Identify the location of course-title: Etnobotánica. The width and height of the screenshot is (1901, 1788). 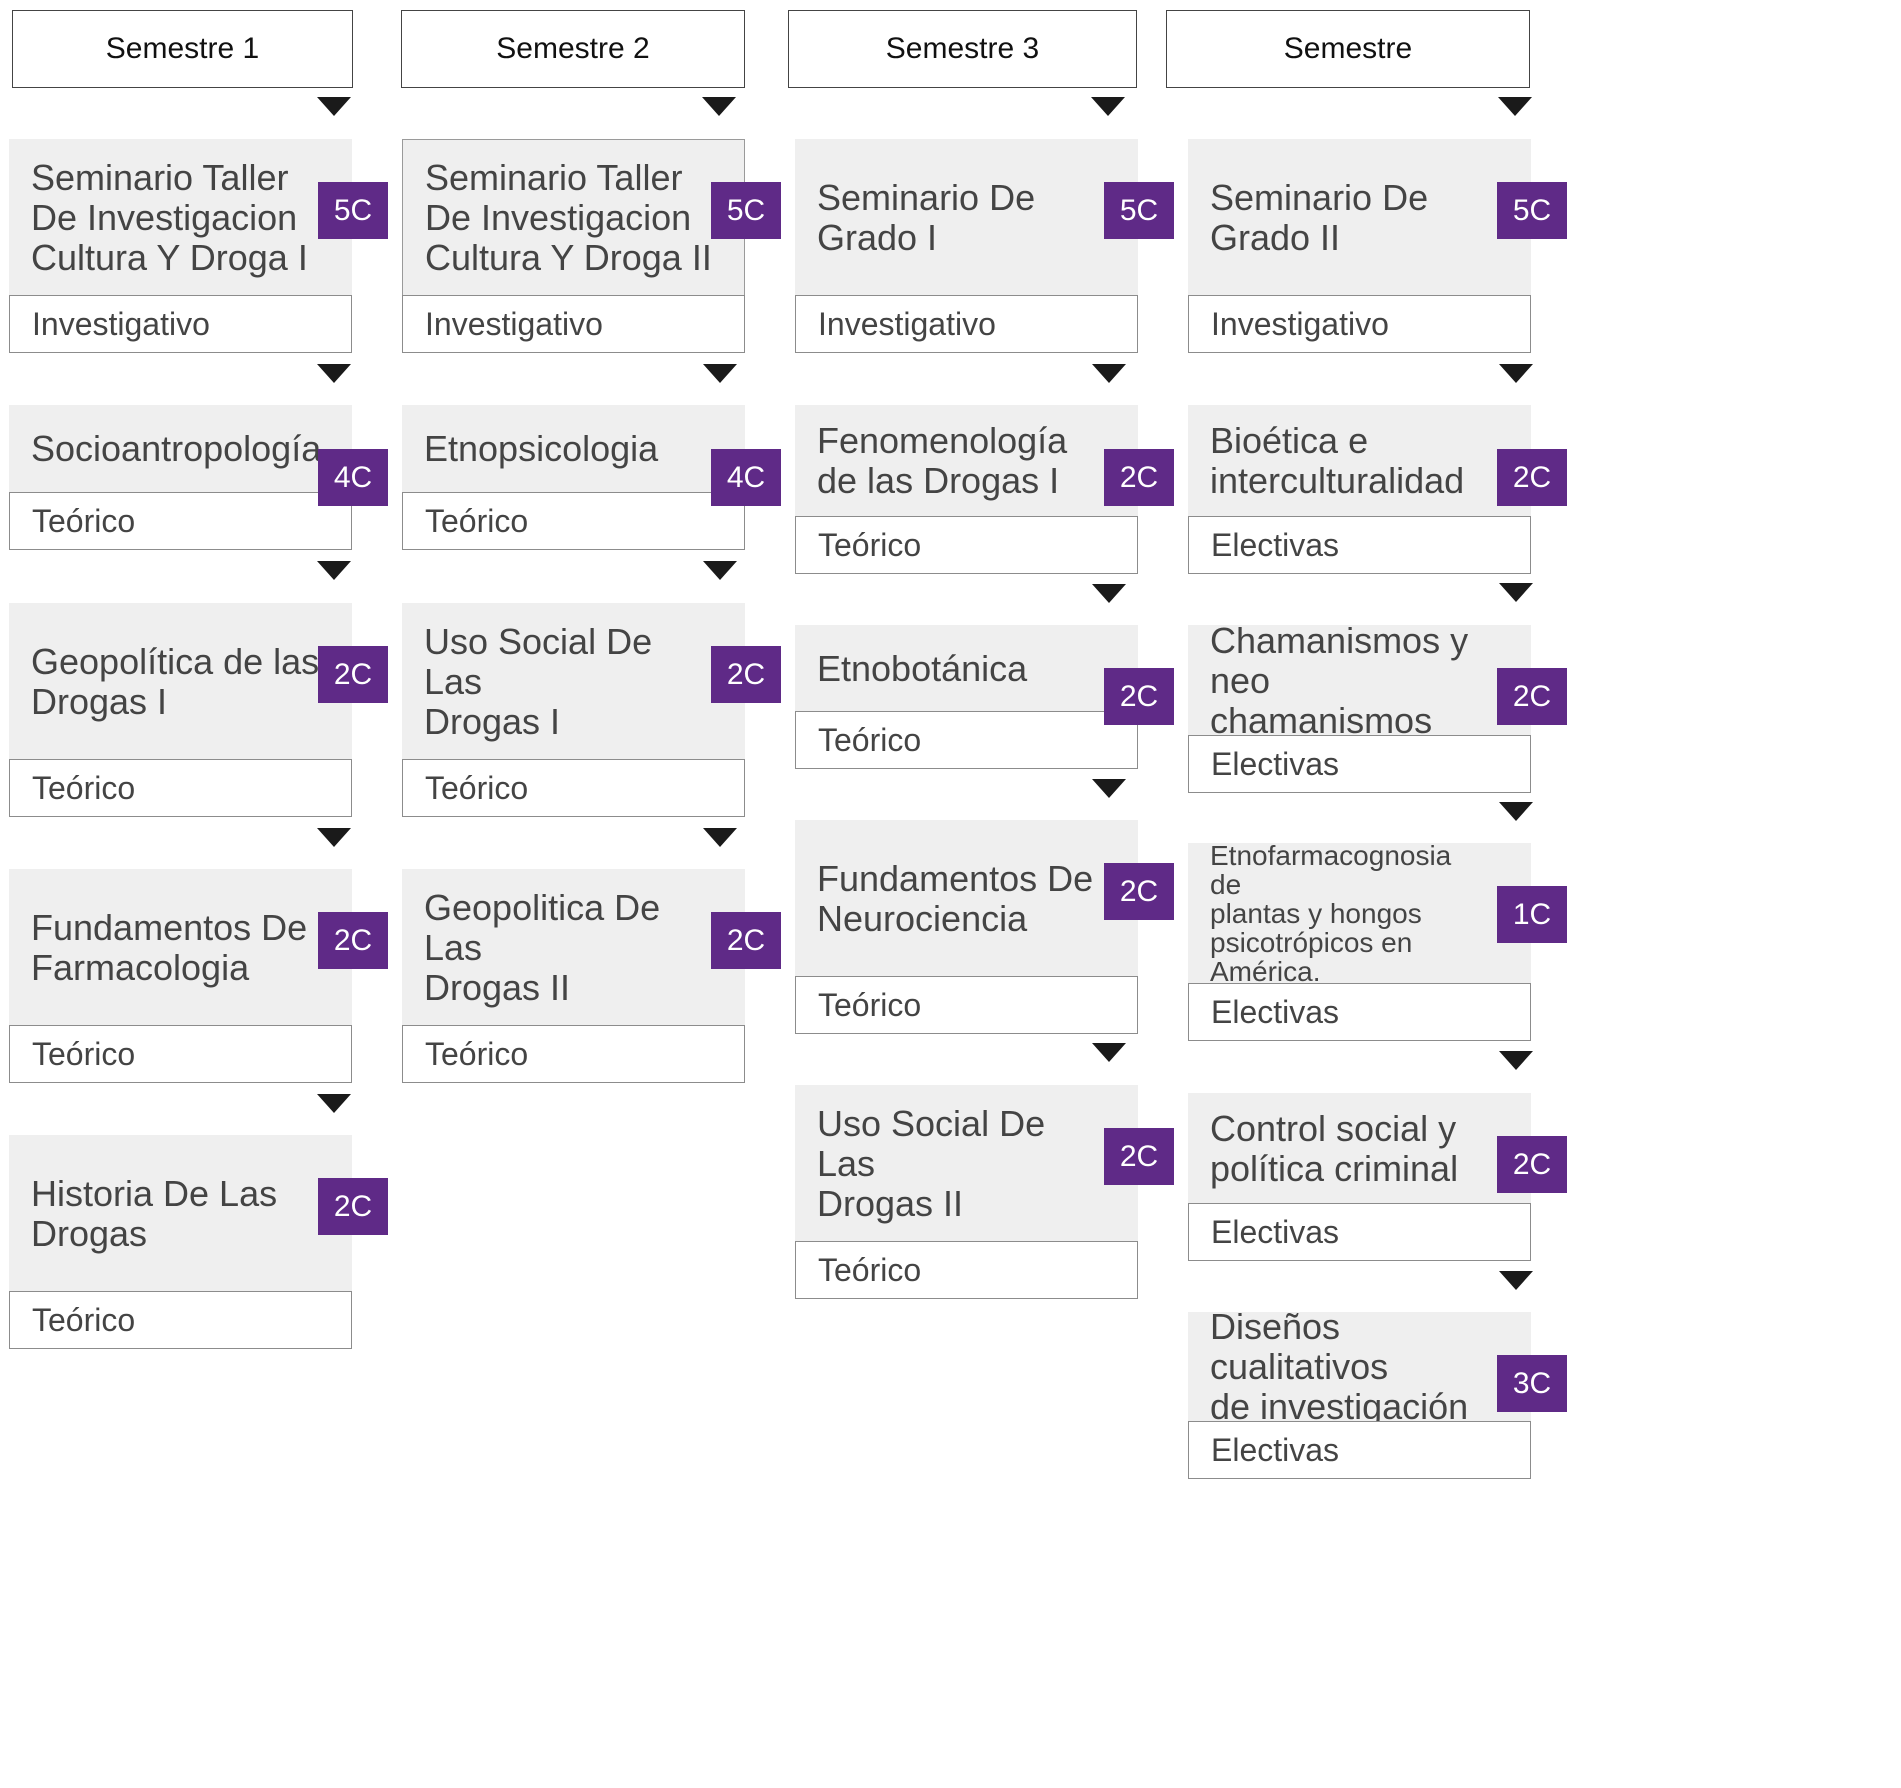
(966, 668).